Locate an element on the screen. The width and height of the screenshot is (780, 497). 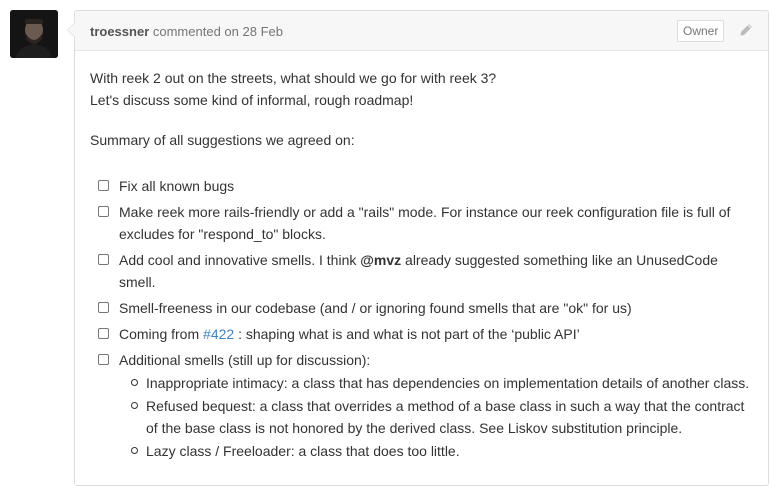
avatar is located at coordinates (34, 34).